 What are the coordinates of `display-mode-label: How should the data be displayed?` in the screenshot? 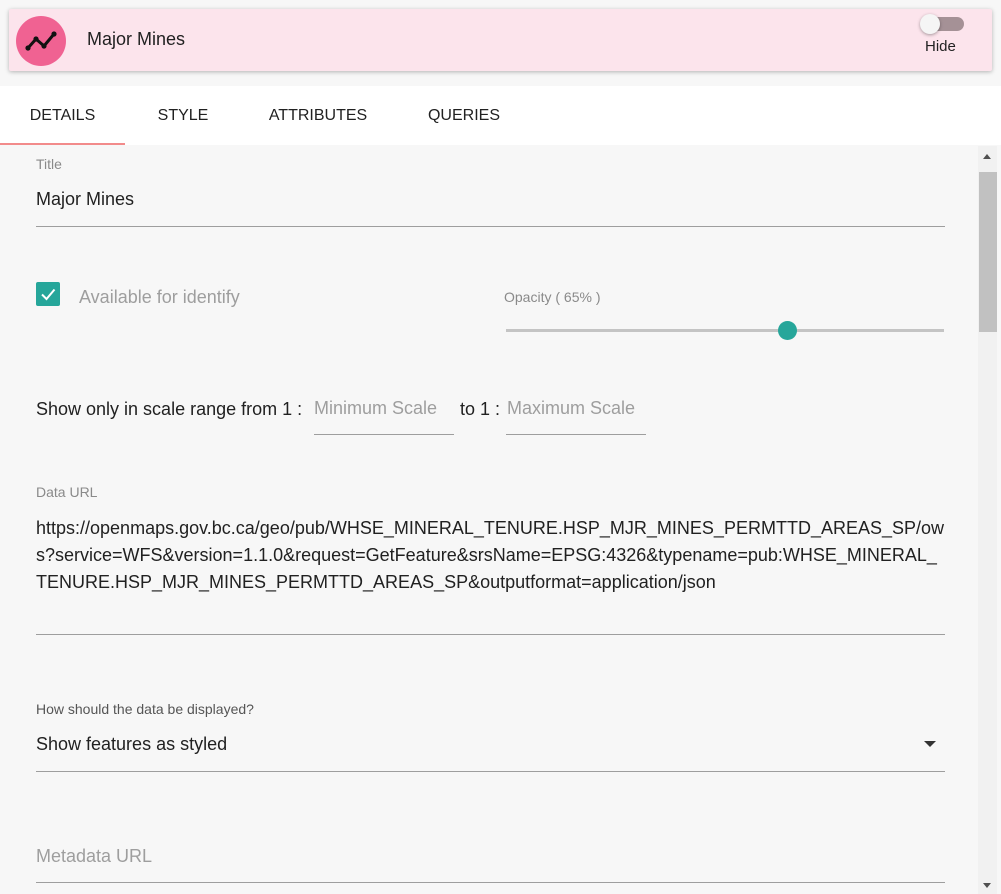 It's located at (145, 709).